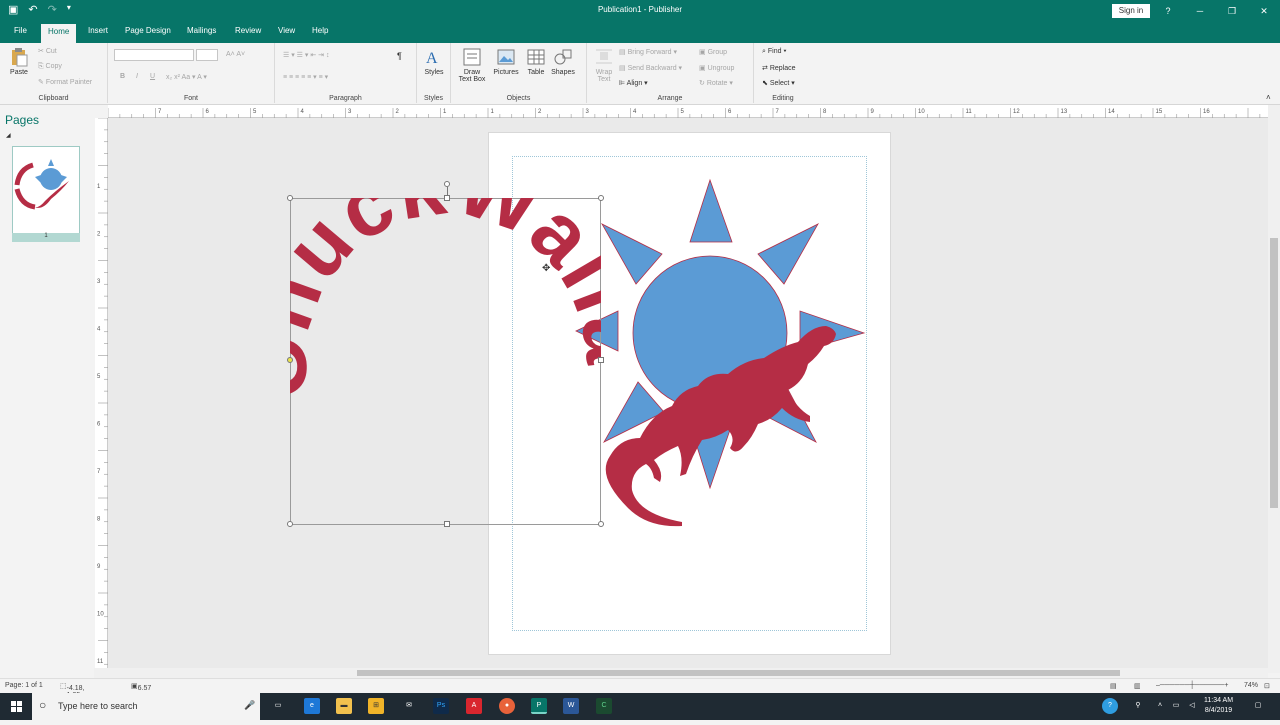  Describe the element at coordinates (305, 77) in the screenshot. I see `alignment-icons: ≡ ≡ ≡ ≡ ≡ ▾ ≡ ▾` at that location.